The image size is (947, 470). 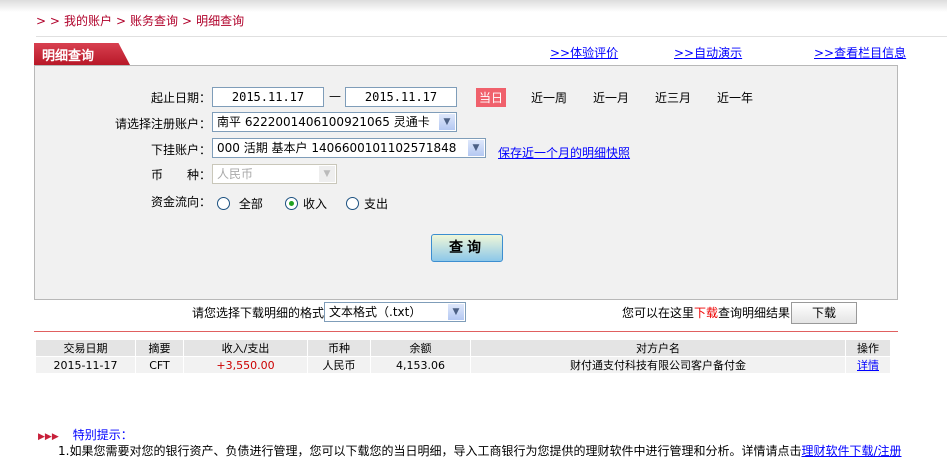 What do you see at coordinates (180, 175) in the screenshot?
I see `currency-label: 币 种：` at bounding box center [180, 175].